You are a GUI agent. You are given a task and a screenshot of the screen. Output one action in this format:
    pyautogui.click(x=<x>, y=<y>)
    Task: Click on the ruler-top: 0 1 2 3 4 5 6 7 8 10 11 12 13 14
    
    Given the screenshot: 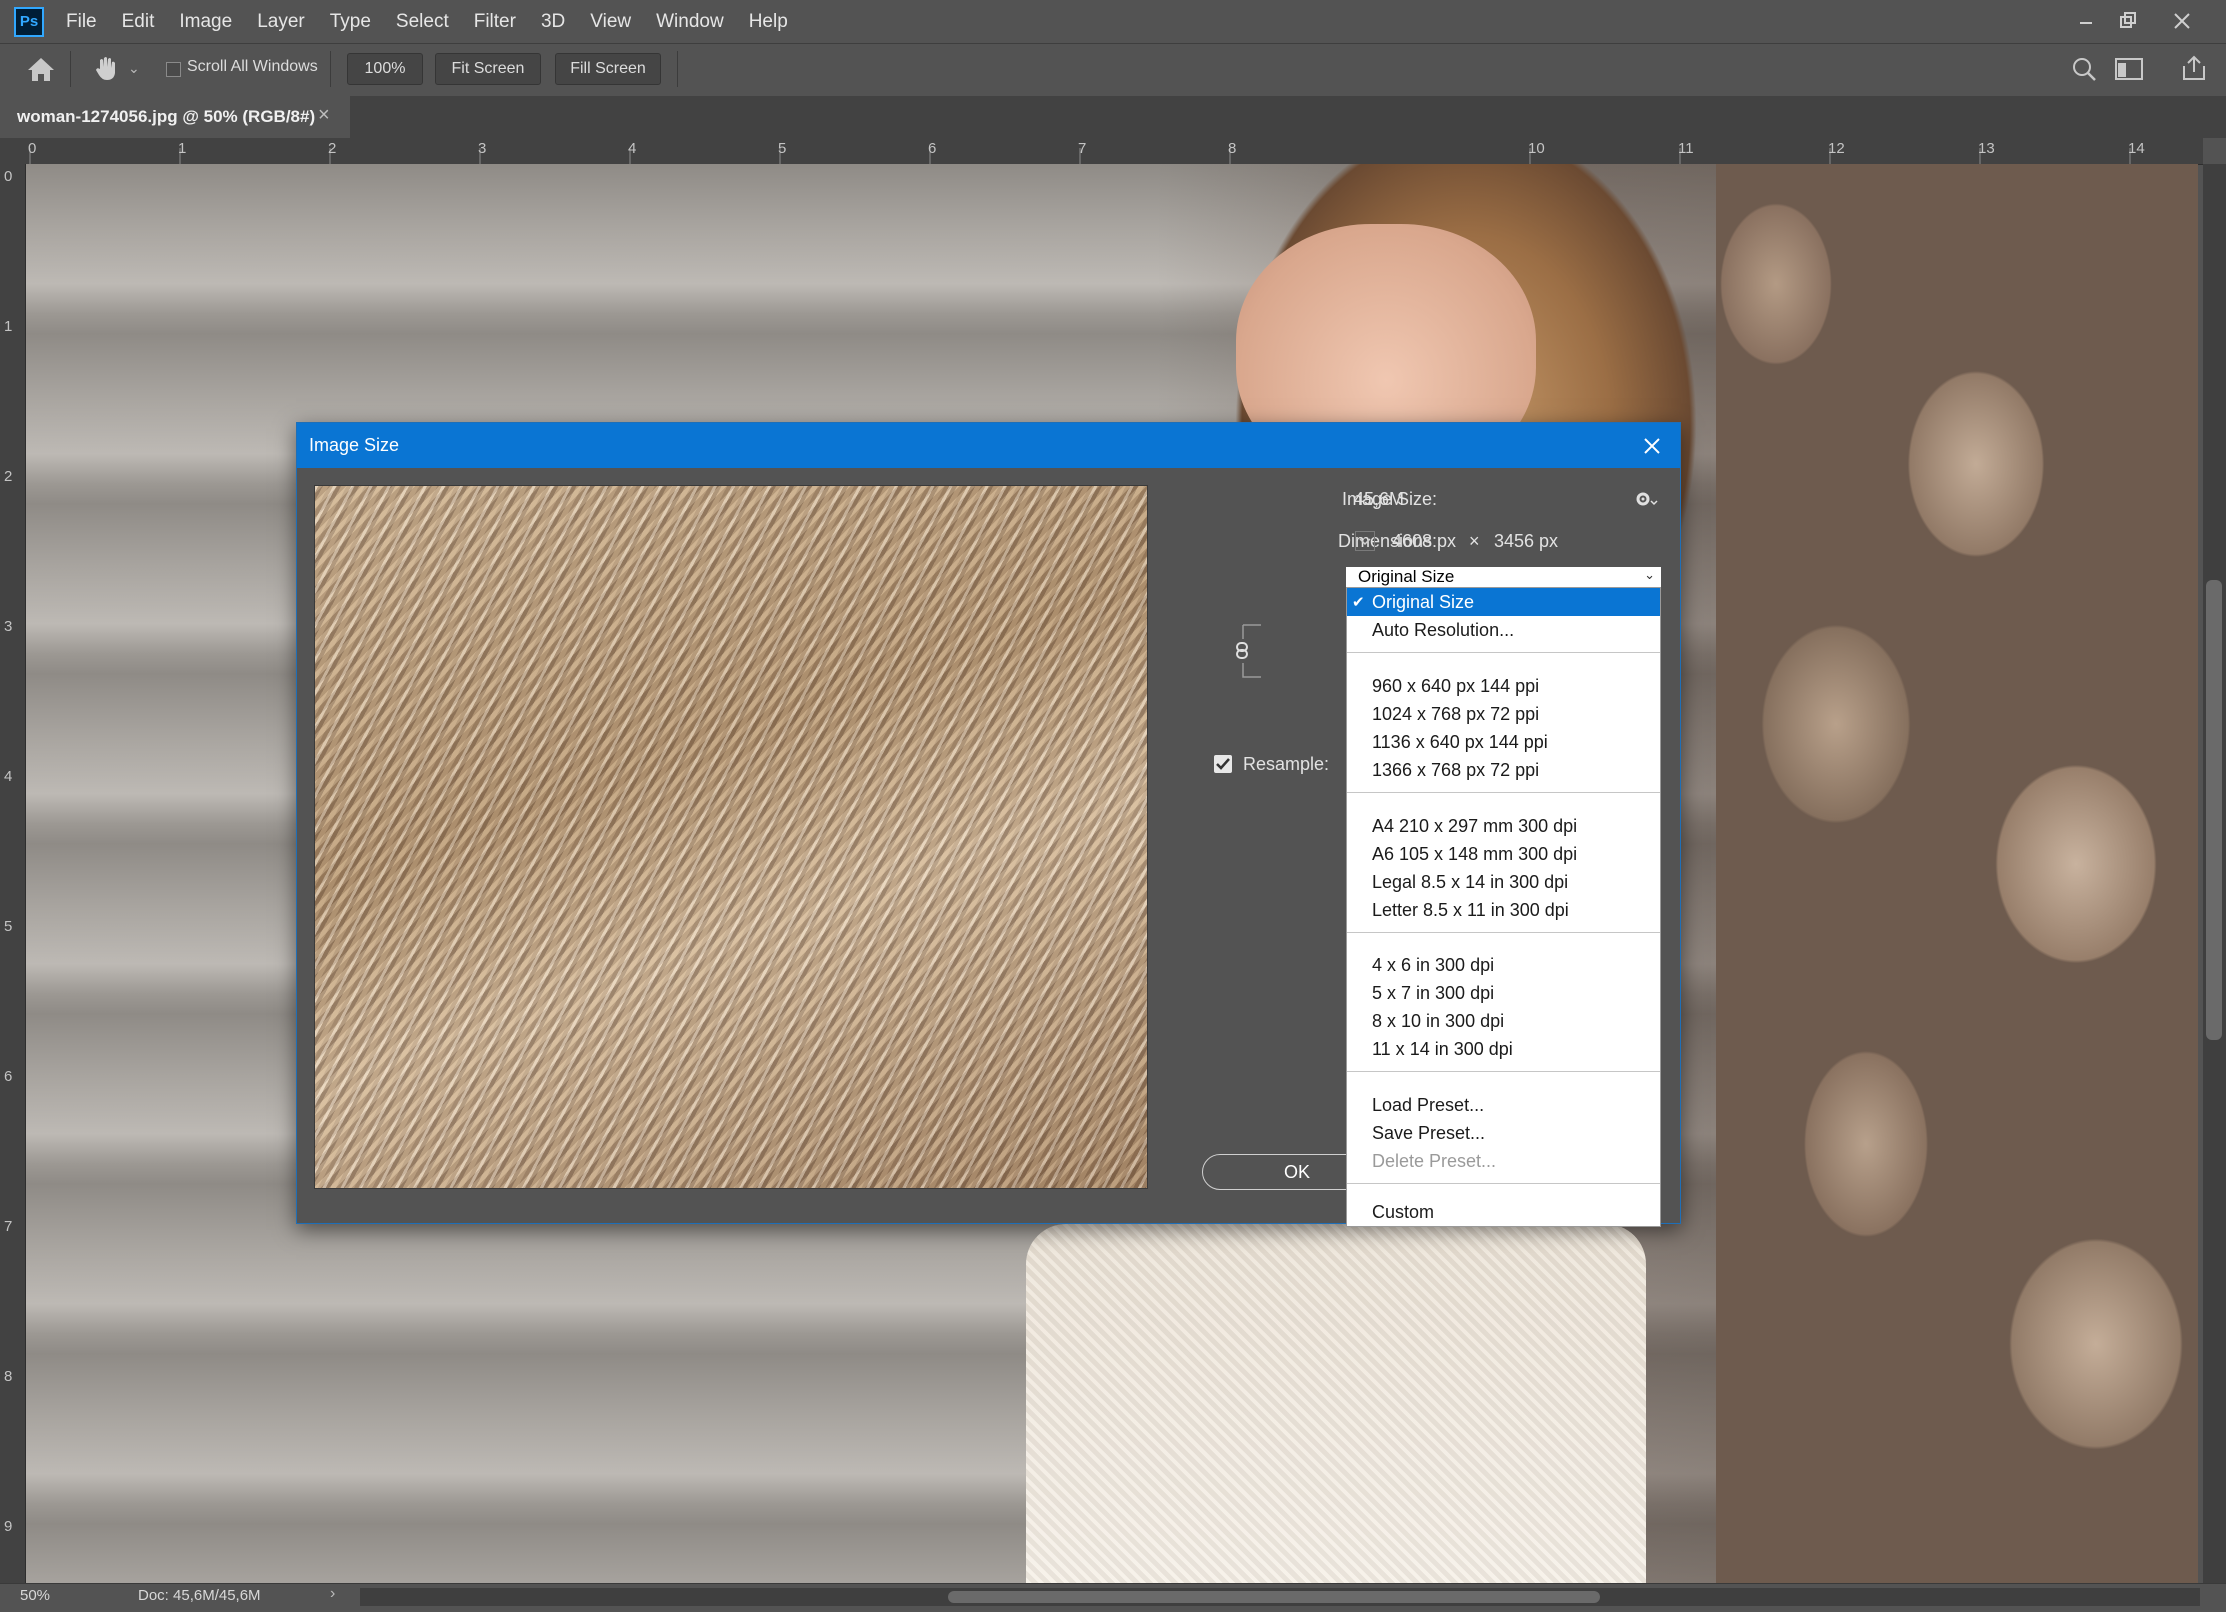 What is the action you would take?
    pyautogui.click(x=1114, y=151)
    